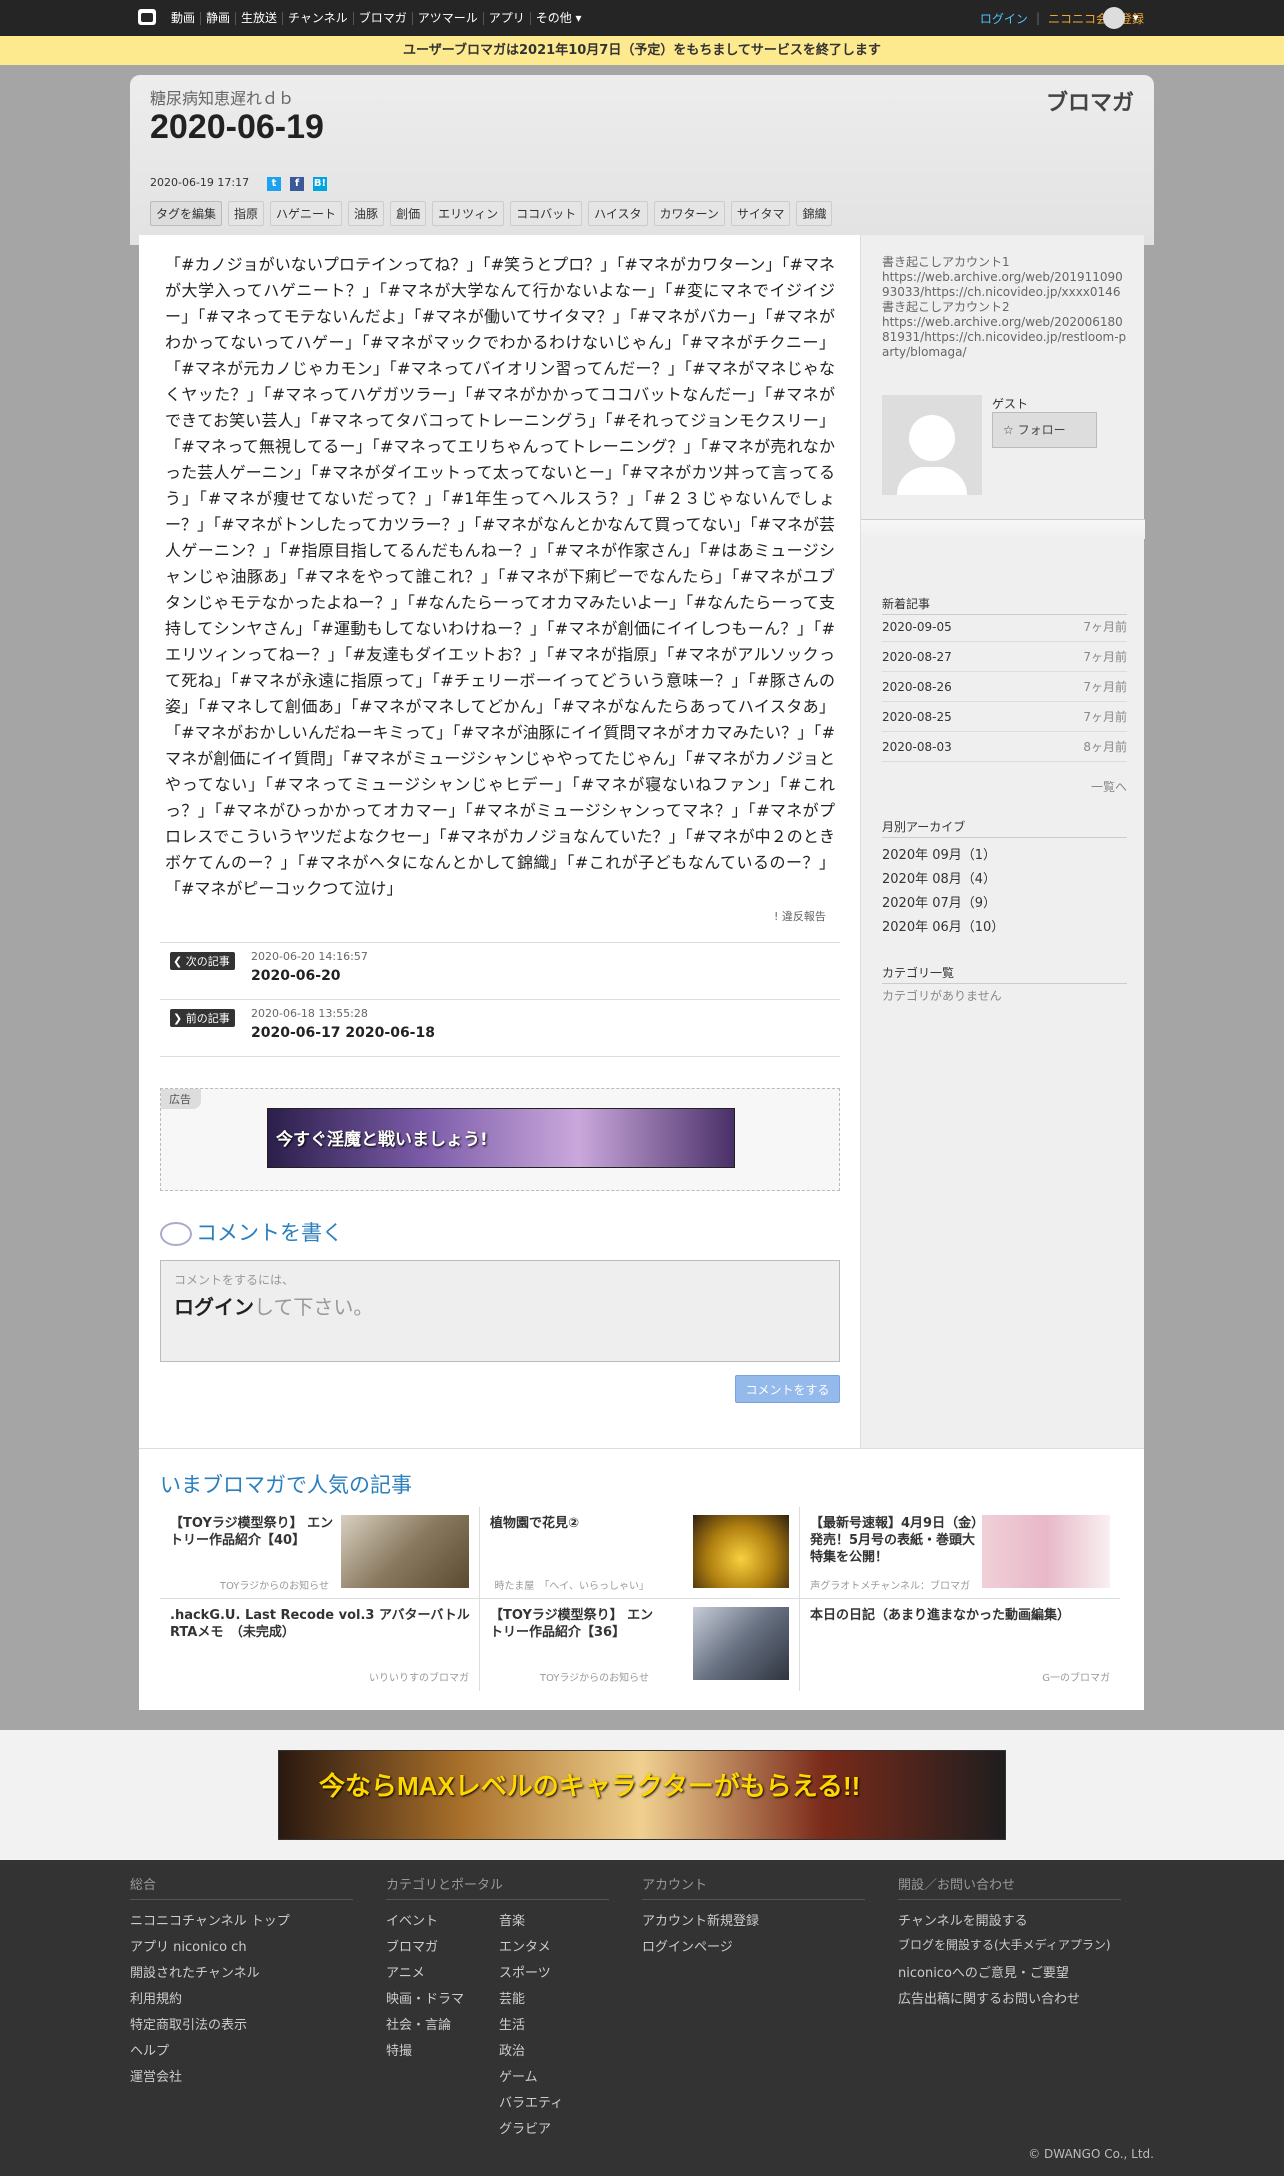  Describe the element at coordinates (787, 1389) in the screenshot. I see `submit-comment-button: コメントをする` at that location.